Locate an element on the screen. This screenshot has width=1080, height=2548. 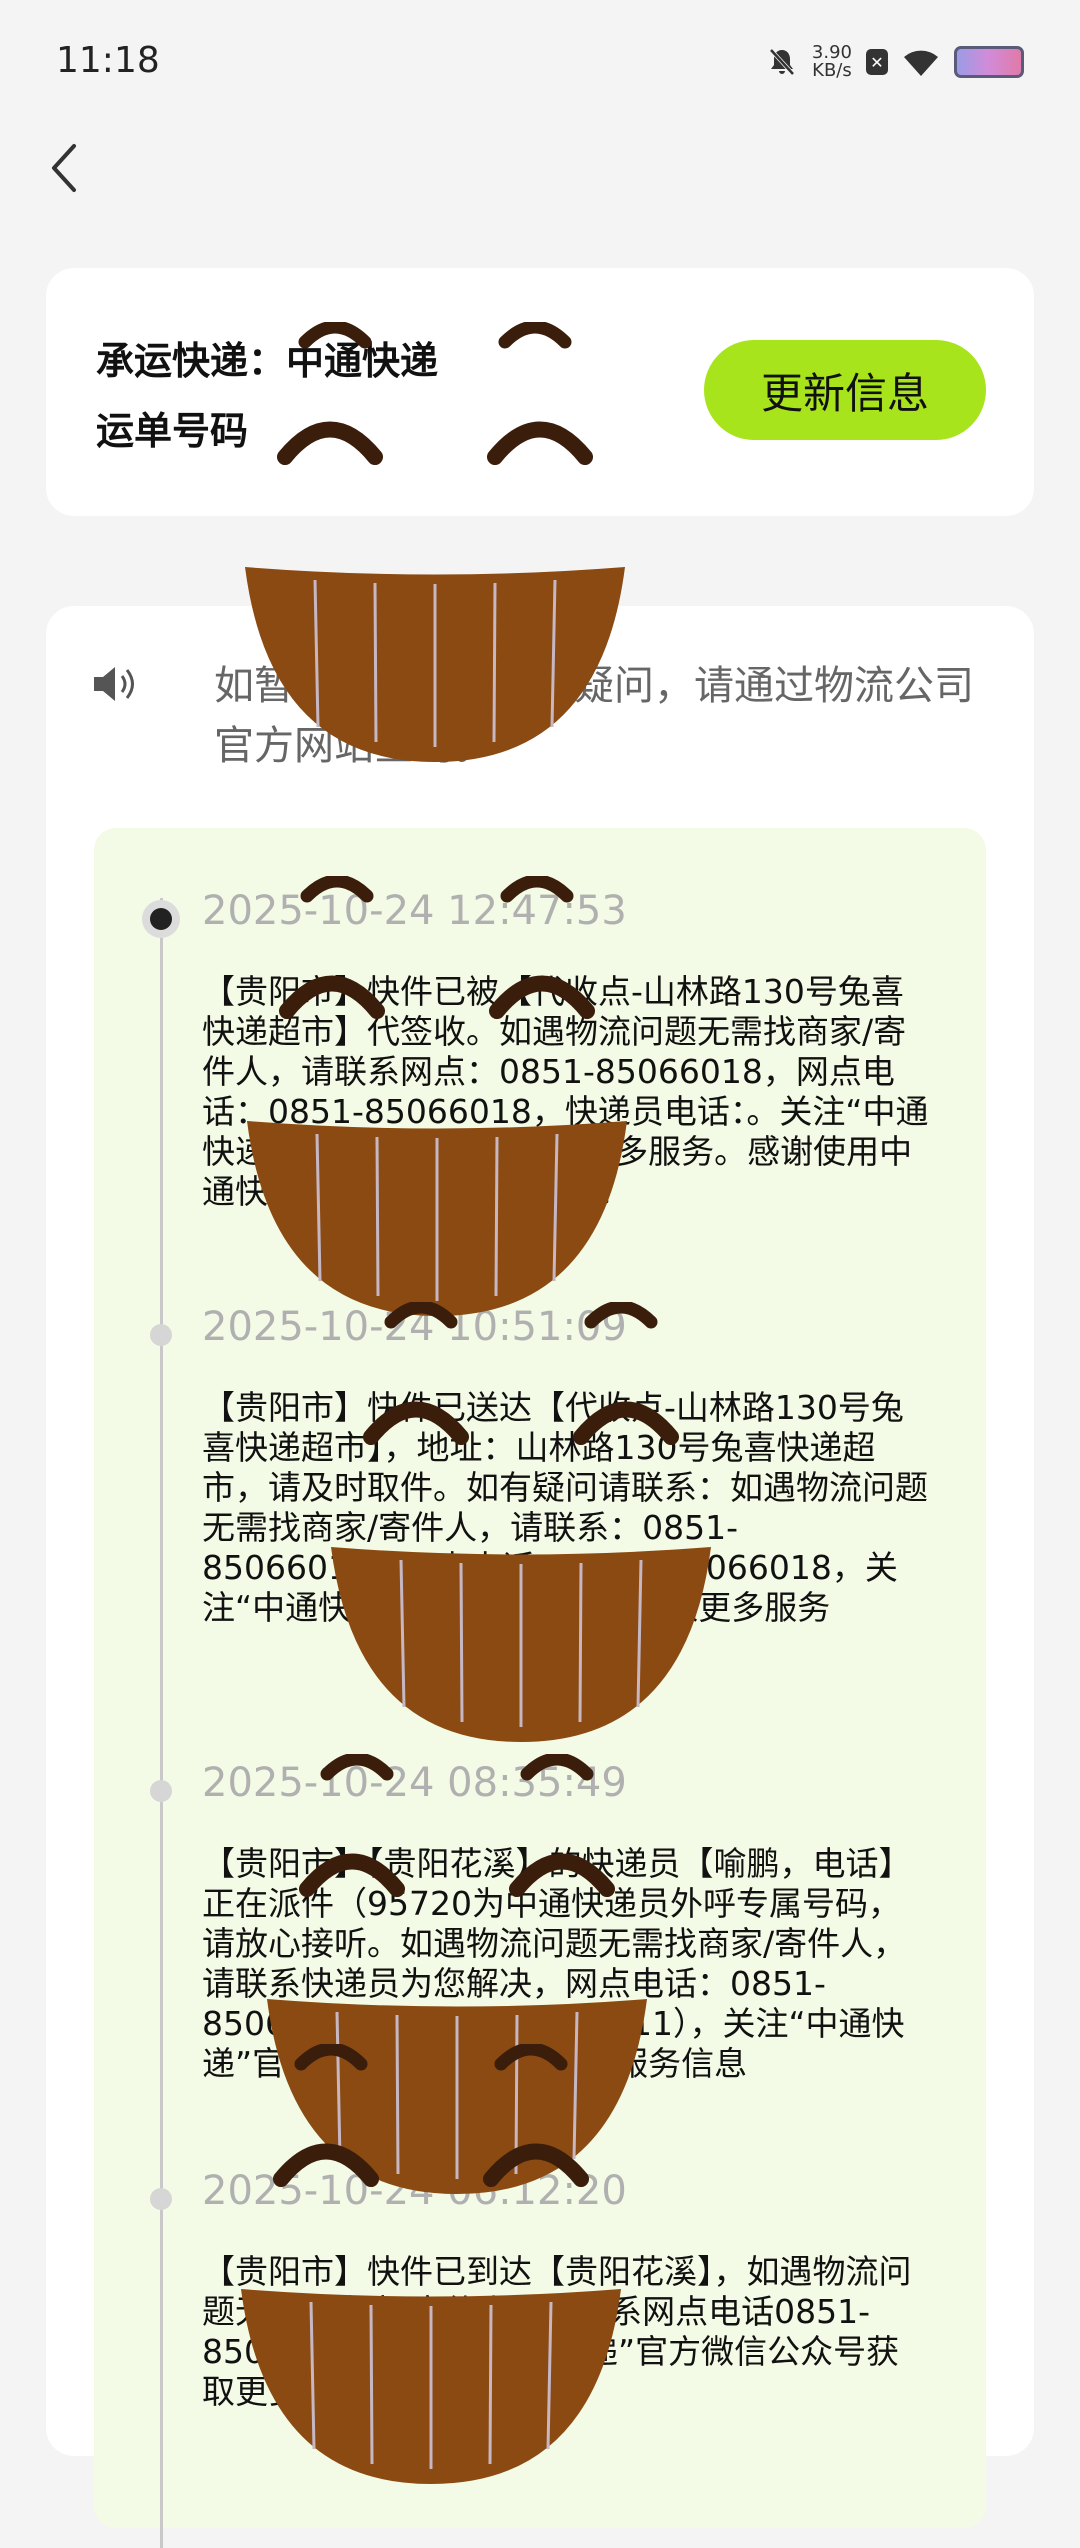
wifi-icon is located at coordinates (921, 63).